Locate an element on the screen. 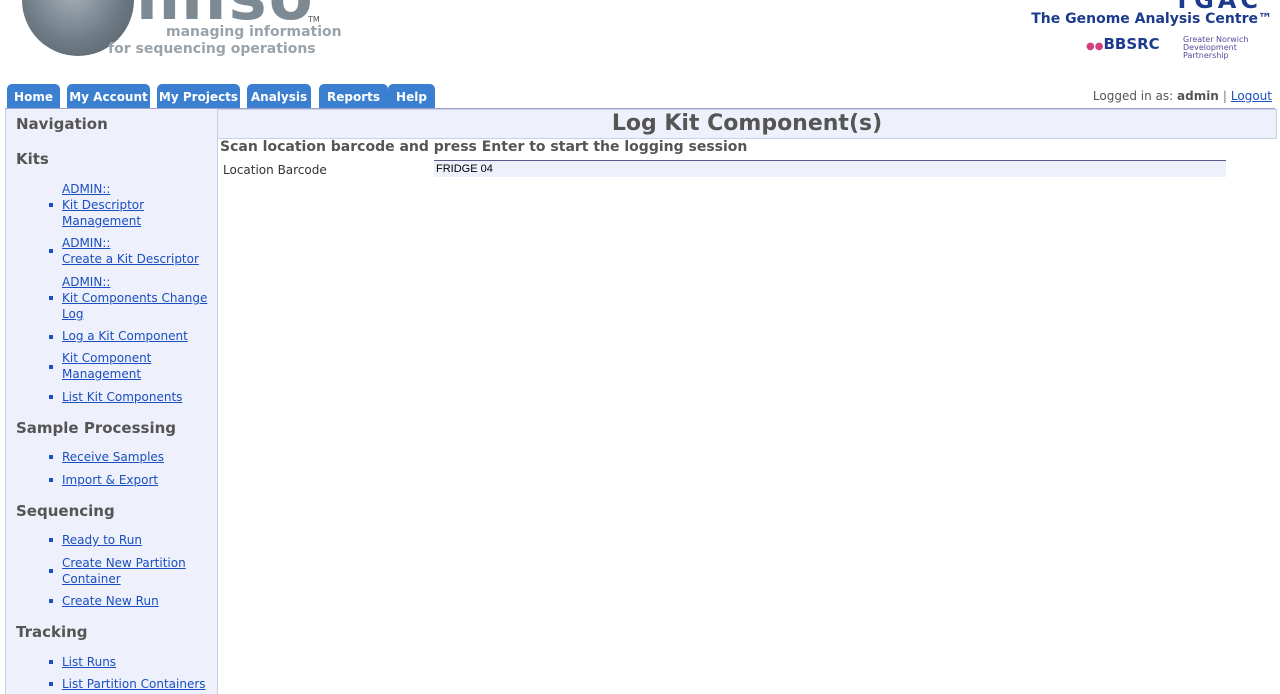 Image resolution: width=1280 pixels, height=694 pixels. bbsrc-logo: ●●BBSRC is located at coordinates (1123, 44).